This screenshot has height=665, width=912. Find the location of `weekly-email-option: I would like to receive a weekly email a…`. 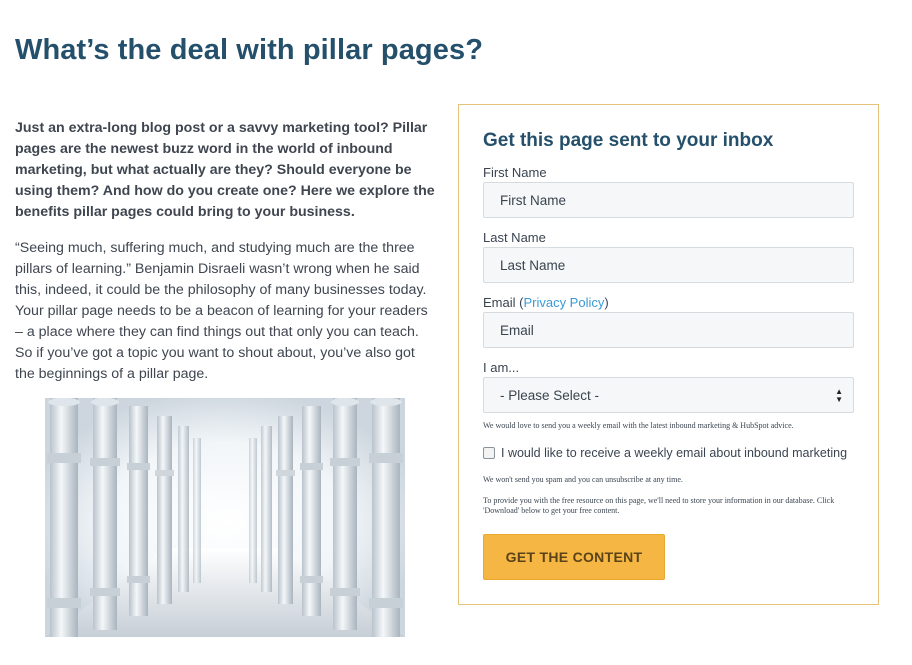

weekly-email-option: I would like to receive a weekly email a… is located at coordinates (665, 453).